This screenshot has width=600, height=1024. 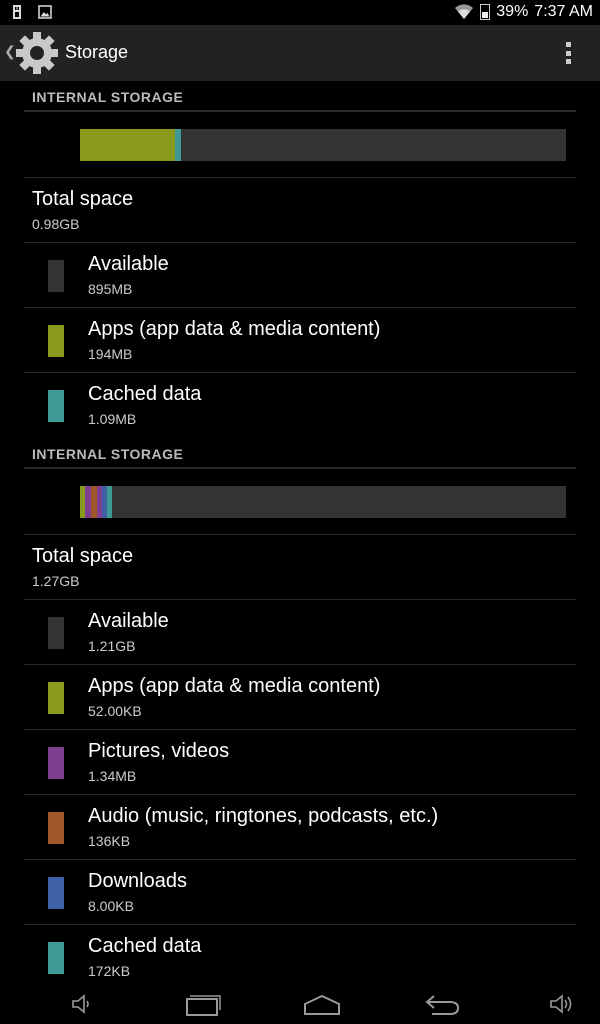 I want to click on item-title: Audio (music, ringtones, podcasts, etc.), so click(x=263, y=816).